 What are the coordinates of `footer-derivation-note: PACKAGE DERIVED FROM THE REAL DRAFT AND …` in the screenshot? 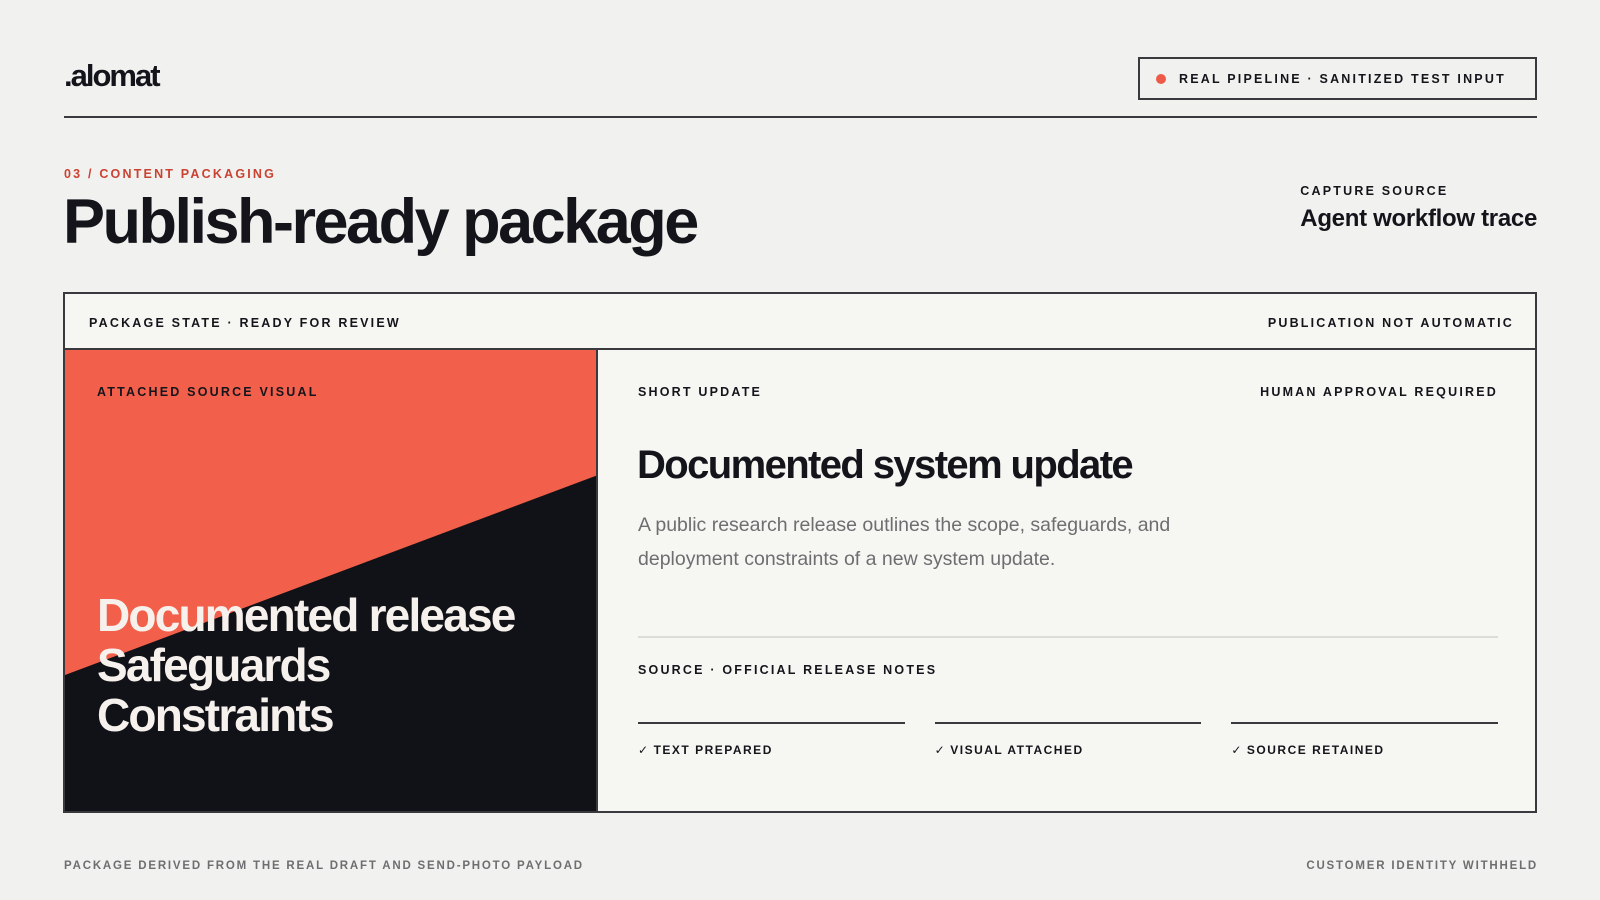 It's located at (324, 866).